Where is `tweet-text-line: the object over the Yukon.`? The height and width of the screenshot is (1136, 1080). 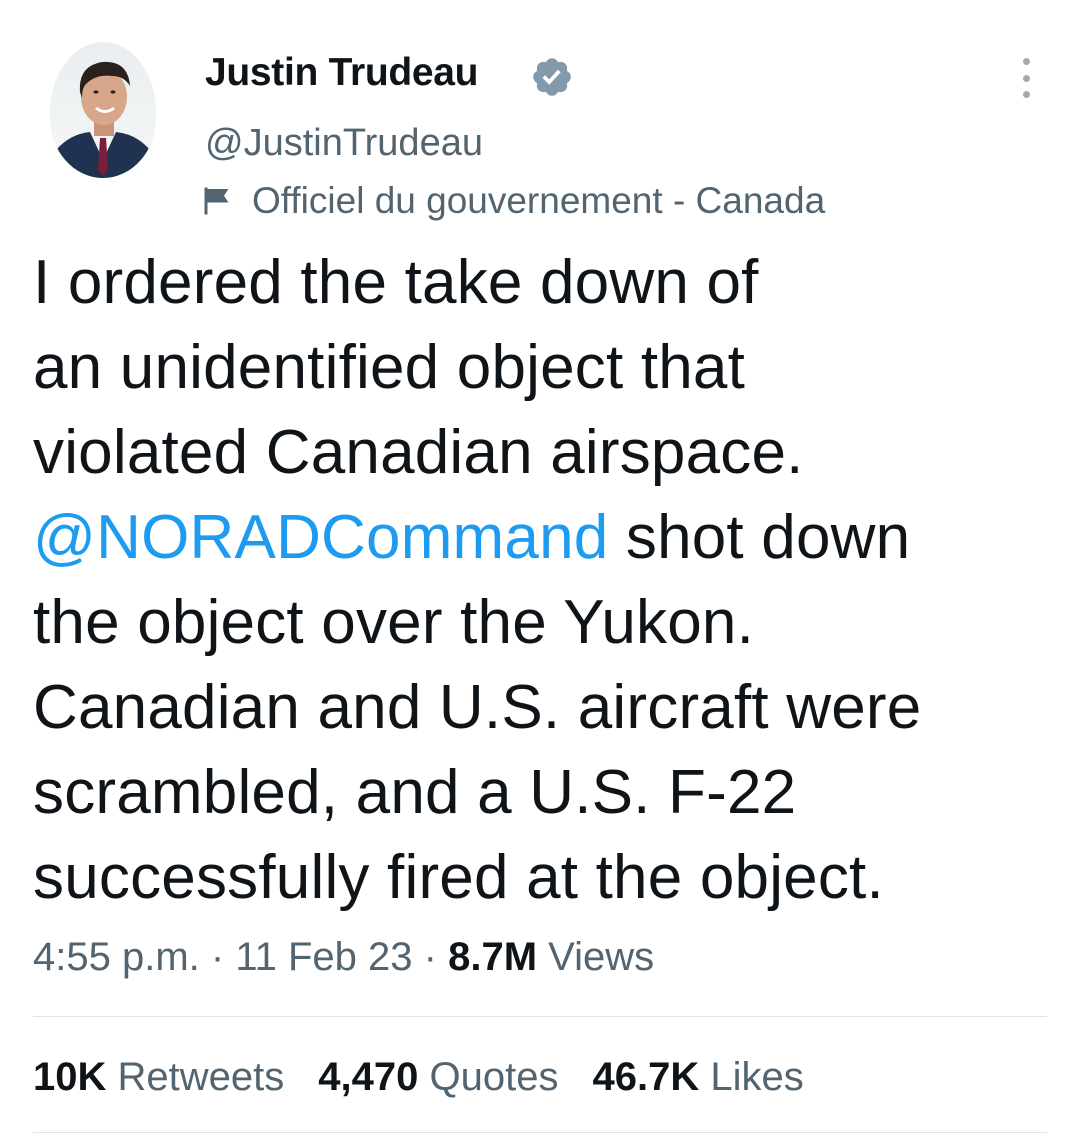
tweet-text-line: the object over the Yukon. is located at coordinates (394, 622).